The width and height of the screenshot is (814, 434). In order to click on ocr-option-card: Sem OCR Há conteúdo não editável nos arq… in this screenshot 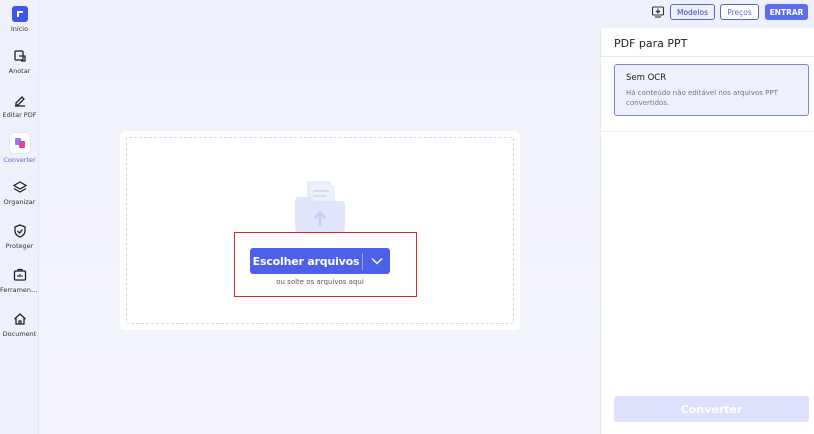, I will do `click(711, 90)`.